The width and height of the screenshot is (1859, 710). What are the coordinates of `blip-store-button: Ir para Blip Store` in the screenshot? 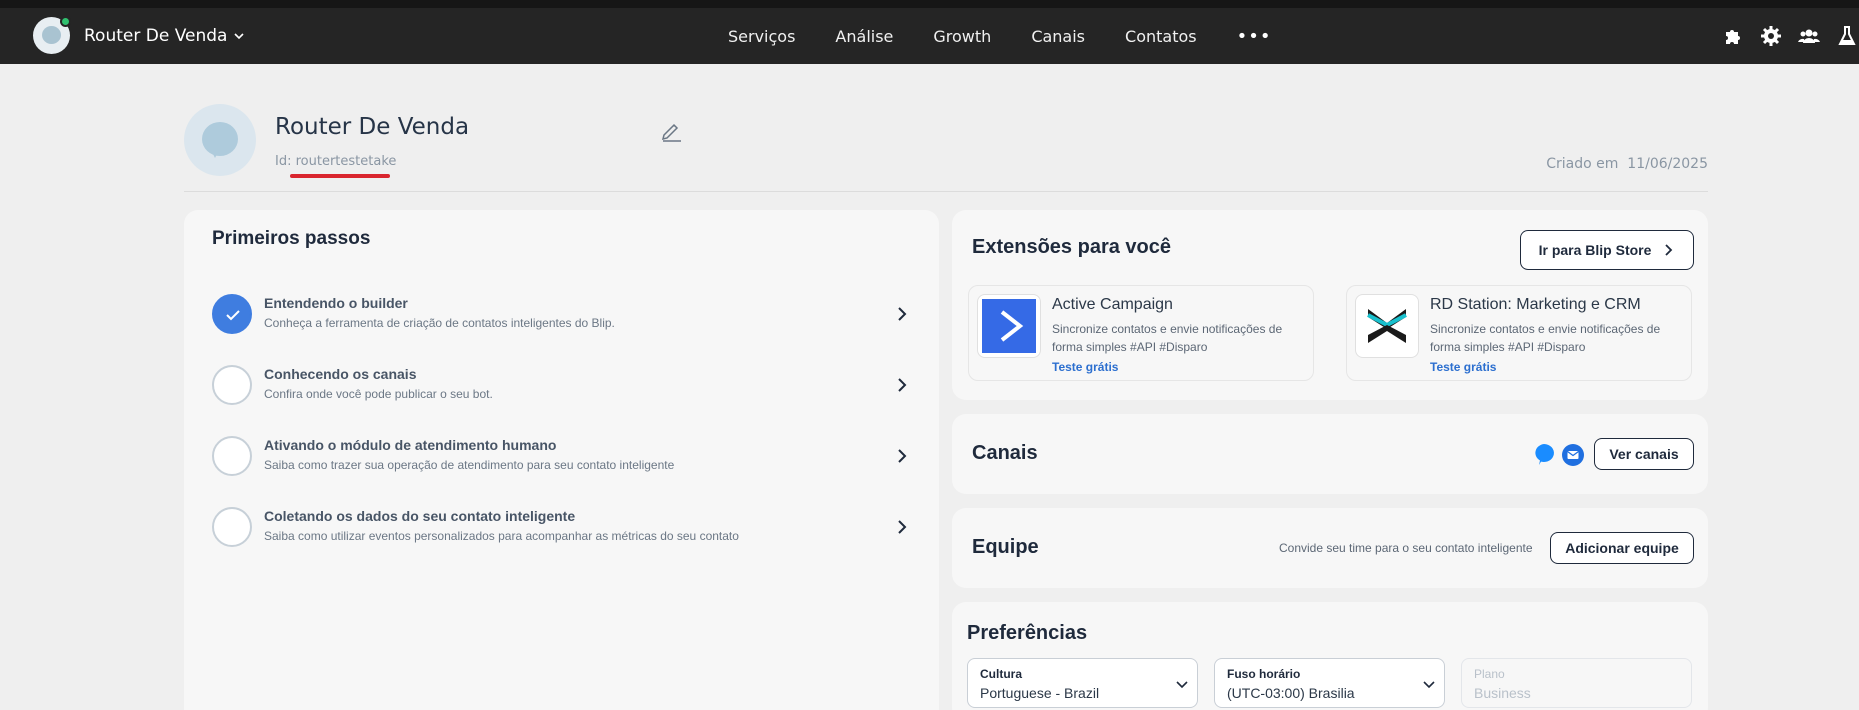 It's located at (1607, 250).